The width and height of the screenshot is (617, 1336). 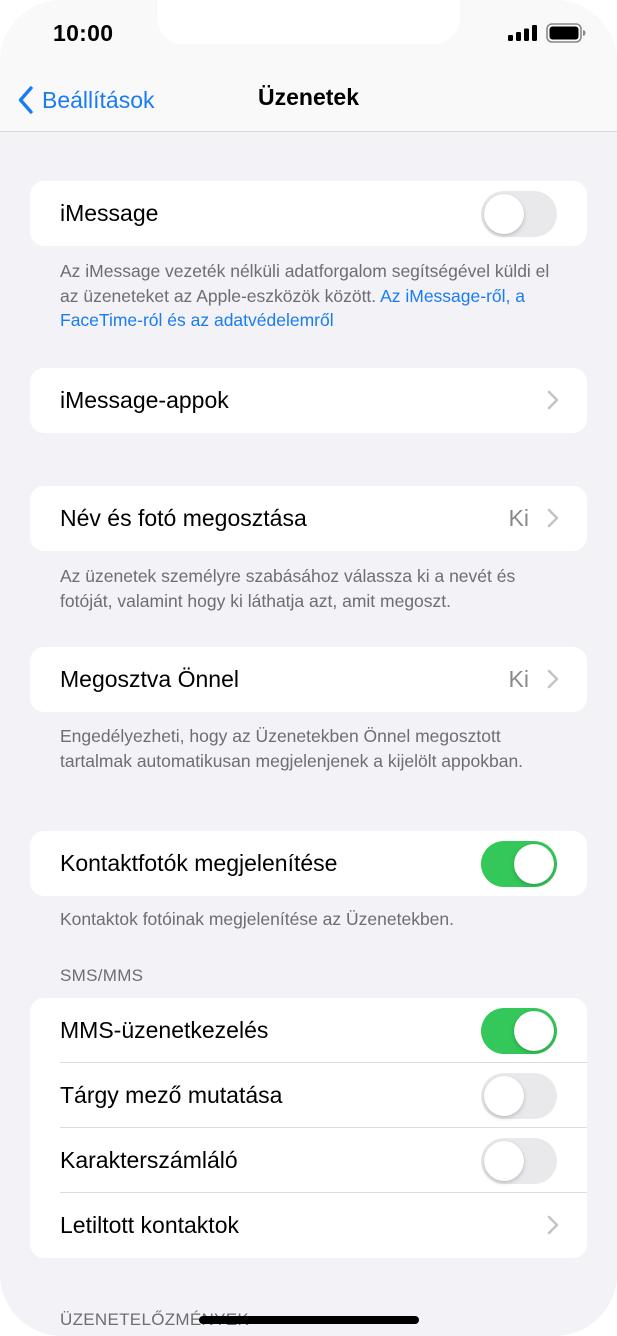 I want to click on imessage-group: iMessage, so click(x=308, y=213).